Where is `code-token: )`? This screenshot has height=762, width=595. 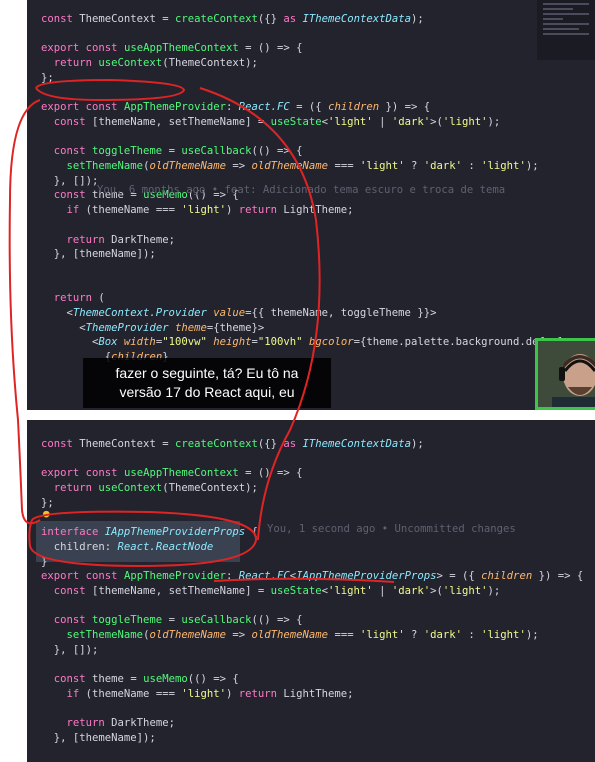 code-token: ) is located at coordinates (232, 210).